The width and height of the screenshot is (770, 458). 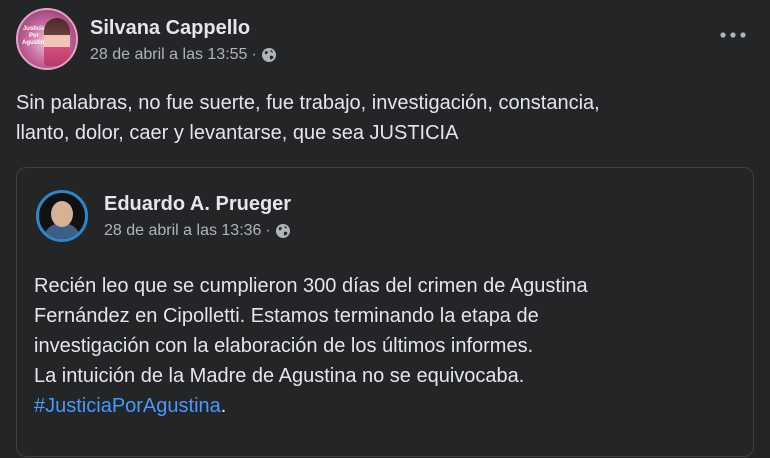 I want to click on avatar-face, so click(x=62, y=214).